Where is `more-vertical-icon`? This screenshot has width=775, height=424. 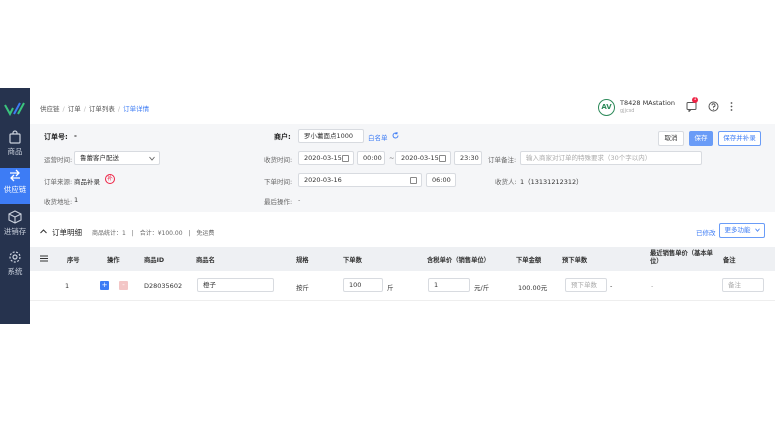 more-vertical-icon is located at coordinates (731, 106).